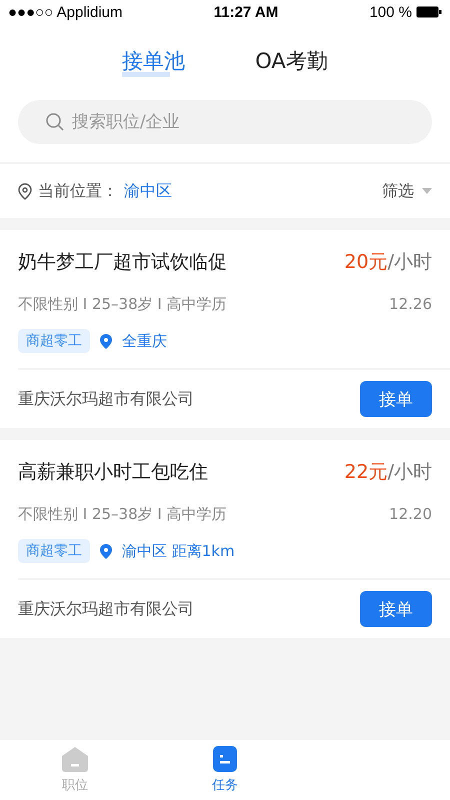  What do you see at coordinates (144, 341) in the screenshot?
I see `job-location: 全重庆` at bounding box center [144, 341].